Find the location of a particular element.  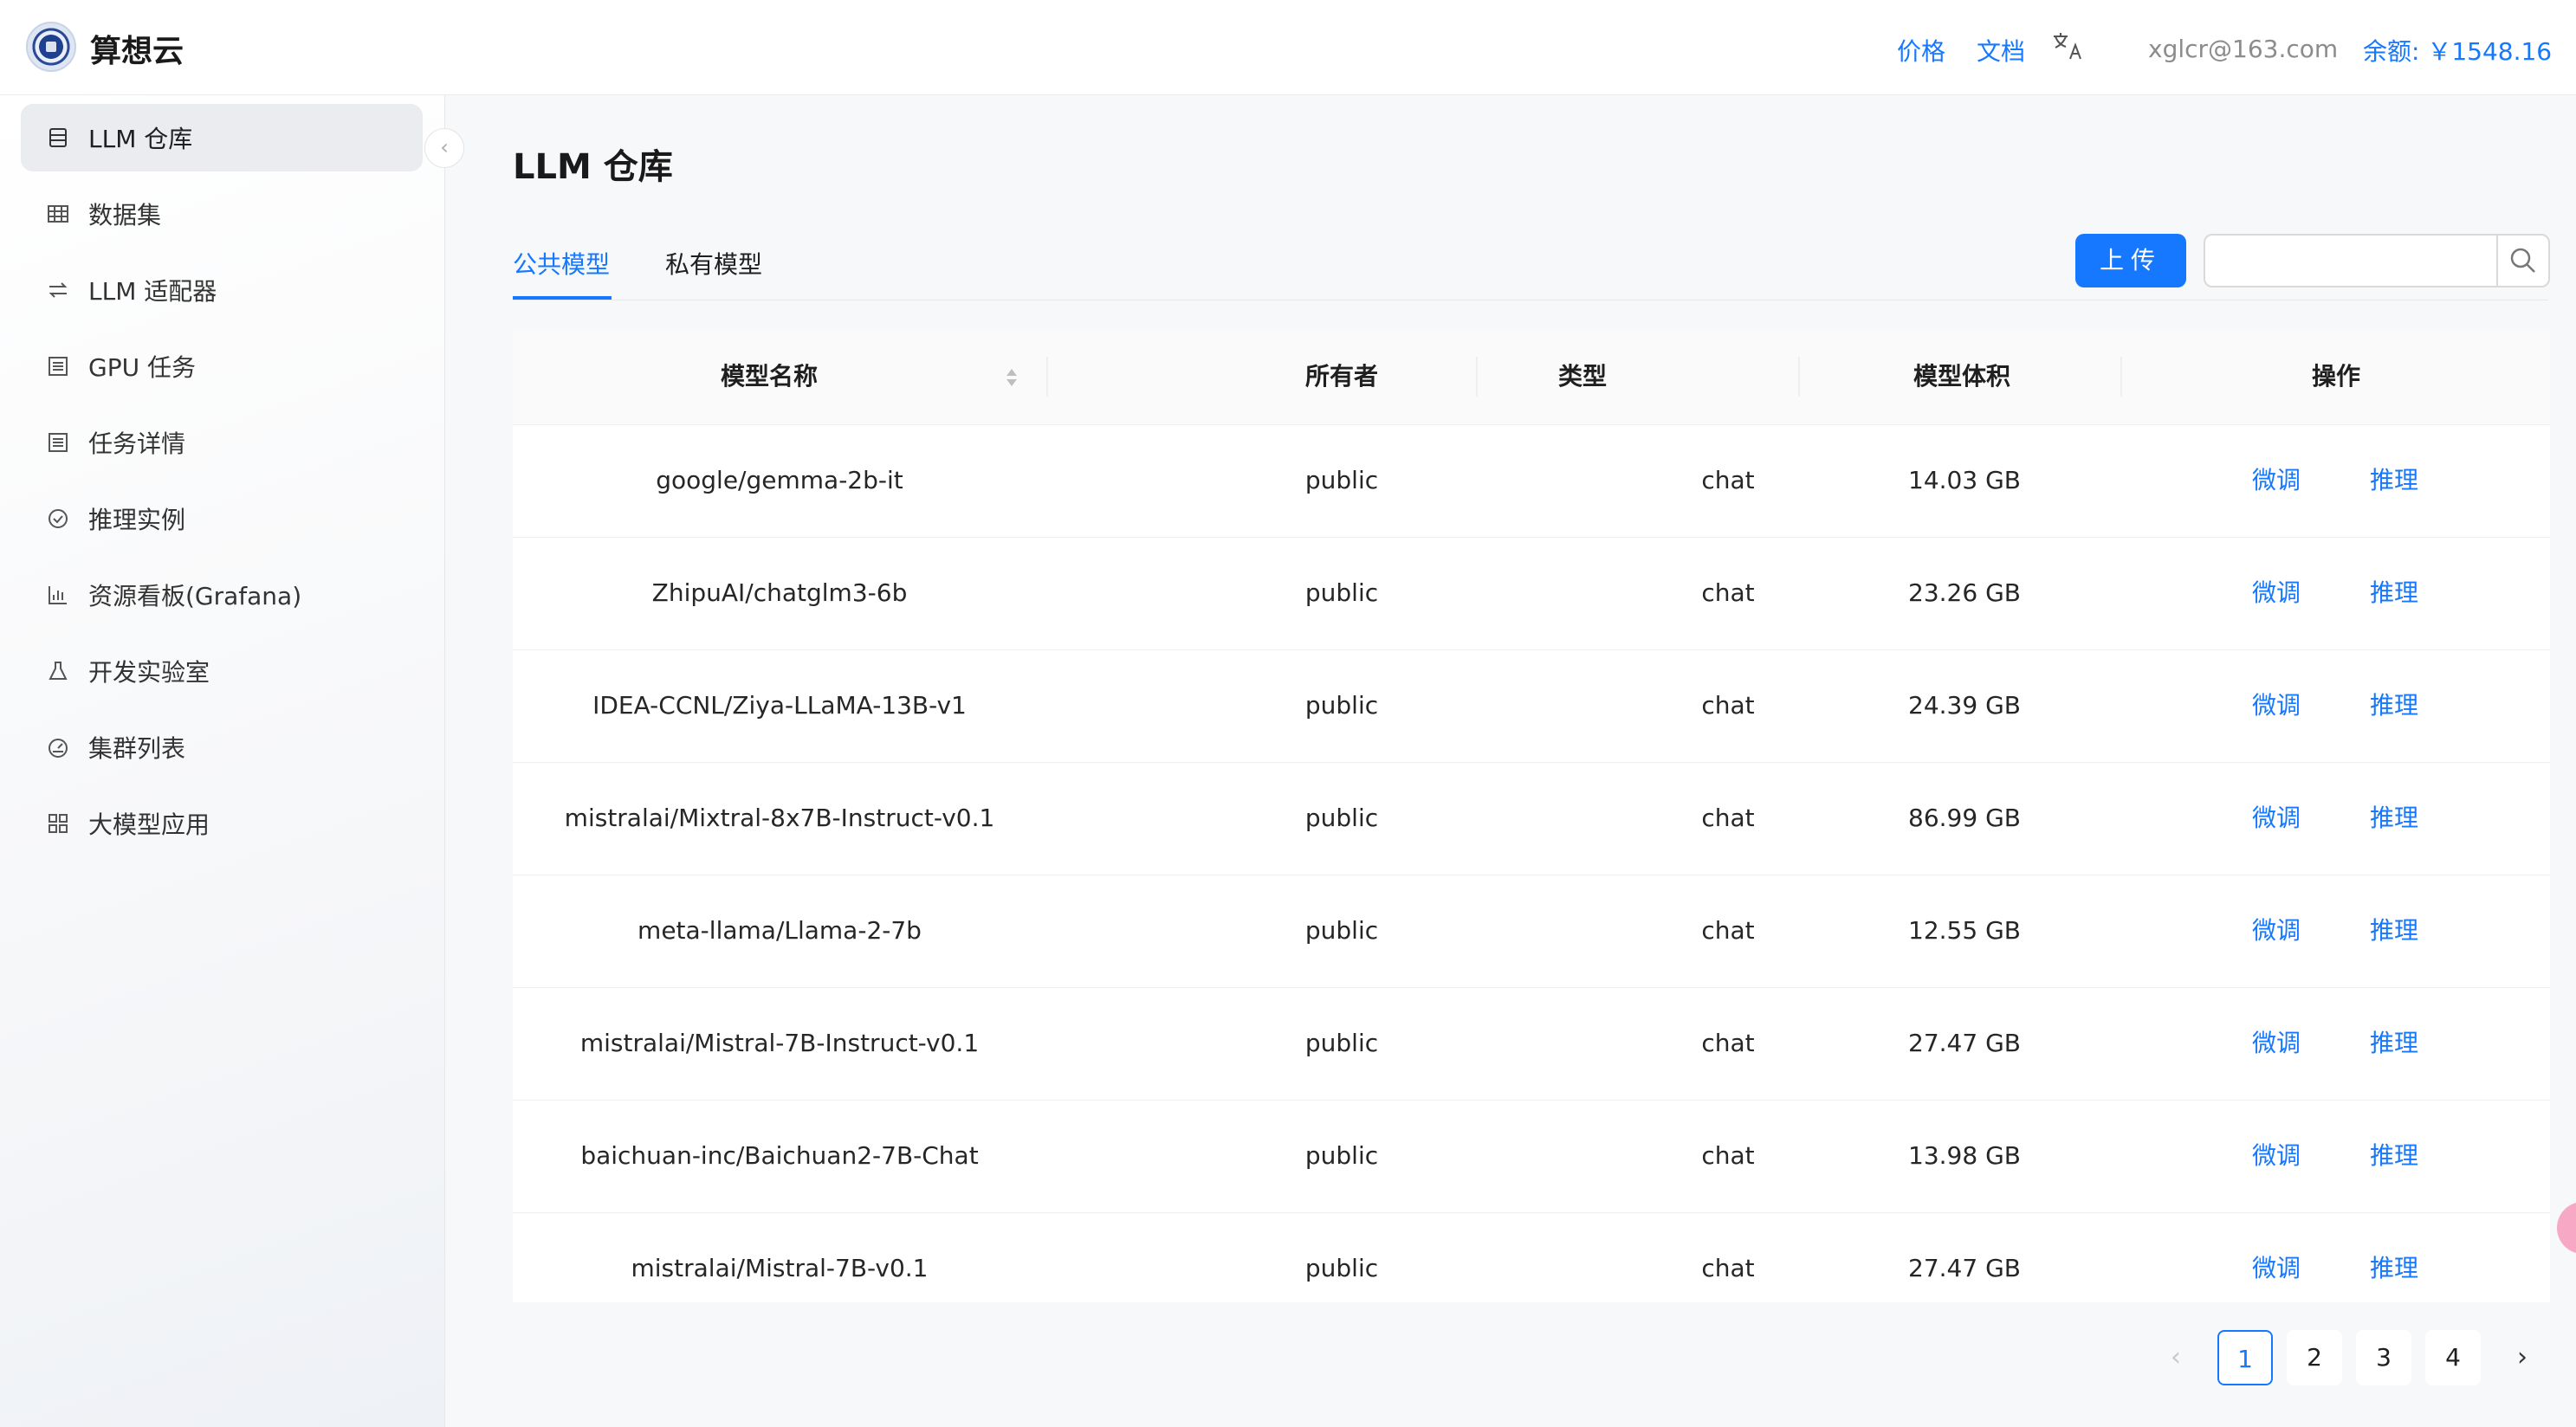

column-header-name: 模型名称 is located at coordinates (769, 376).